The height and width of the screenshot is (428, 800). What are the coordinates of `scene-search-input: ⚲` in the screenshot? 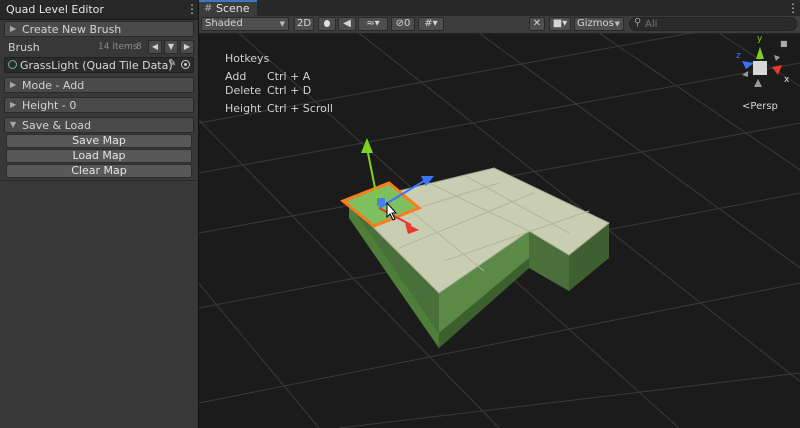 It's located at (713, 24).